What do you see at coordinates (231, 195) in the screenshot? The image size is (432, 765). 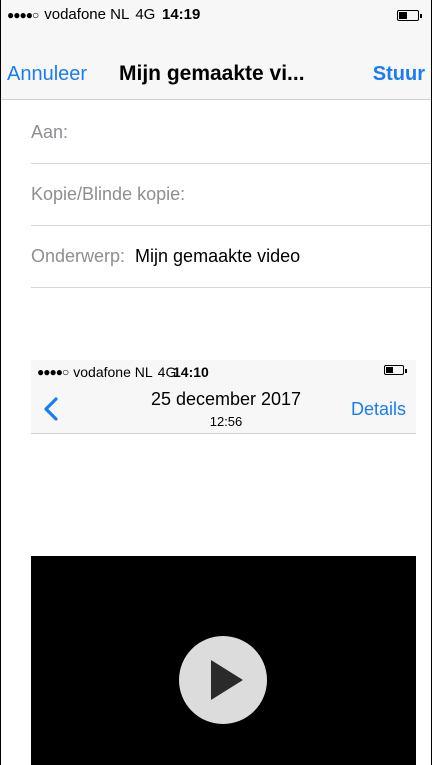 I see `cc-bcc-field: Kopie/Blinde kopie:` at bounding box center [231, 195].